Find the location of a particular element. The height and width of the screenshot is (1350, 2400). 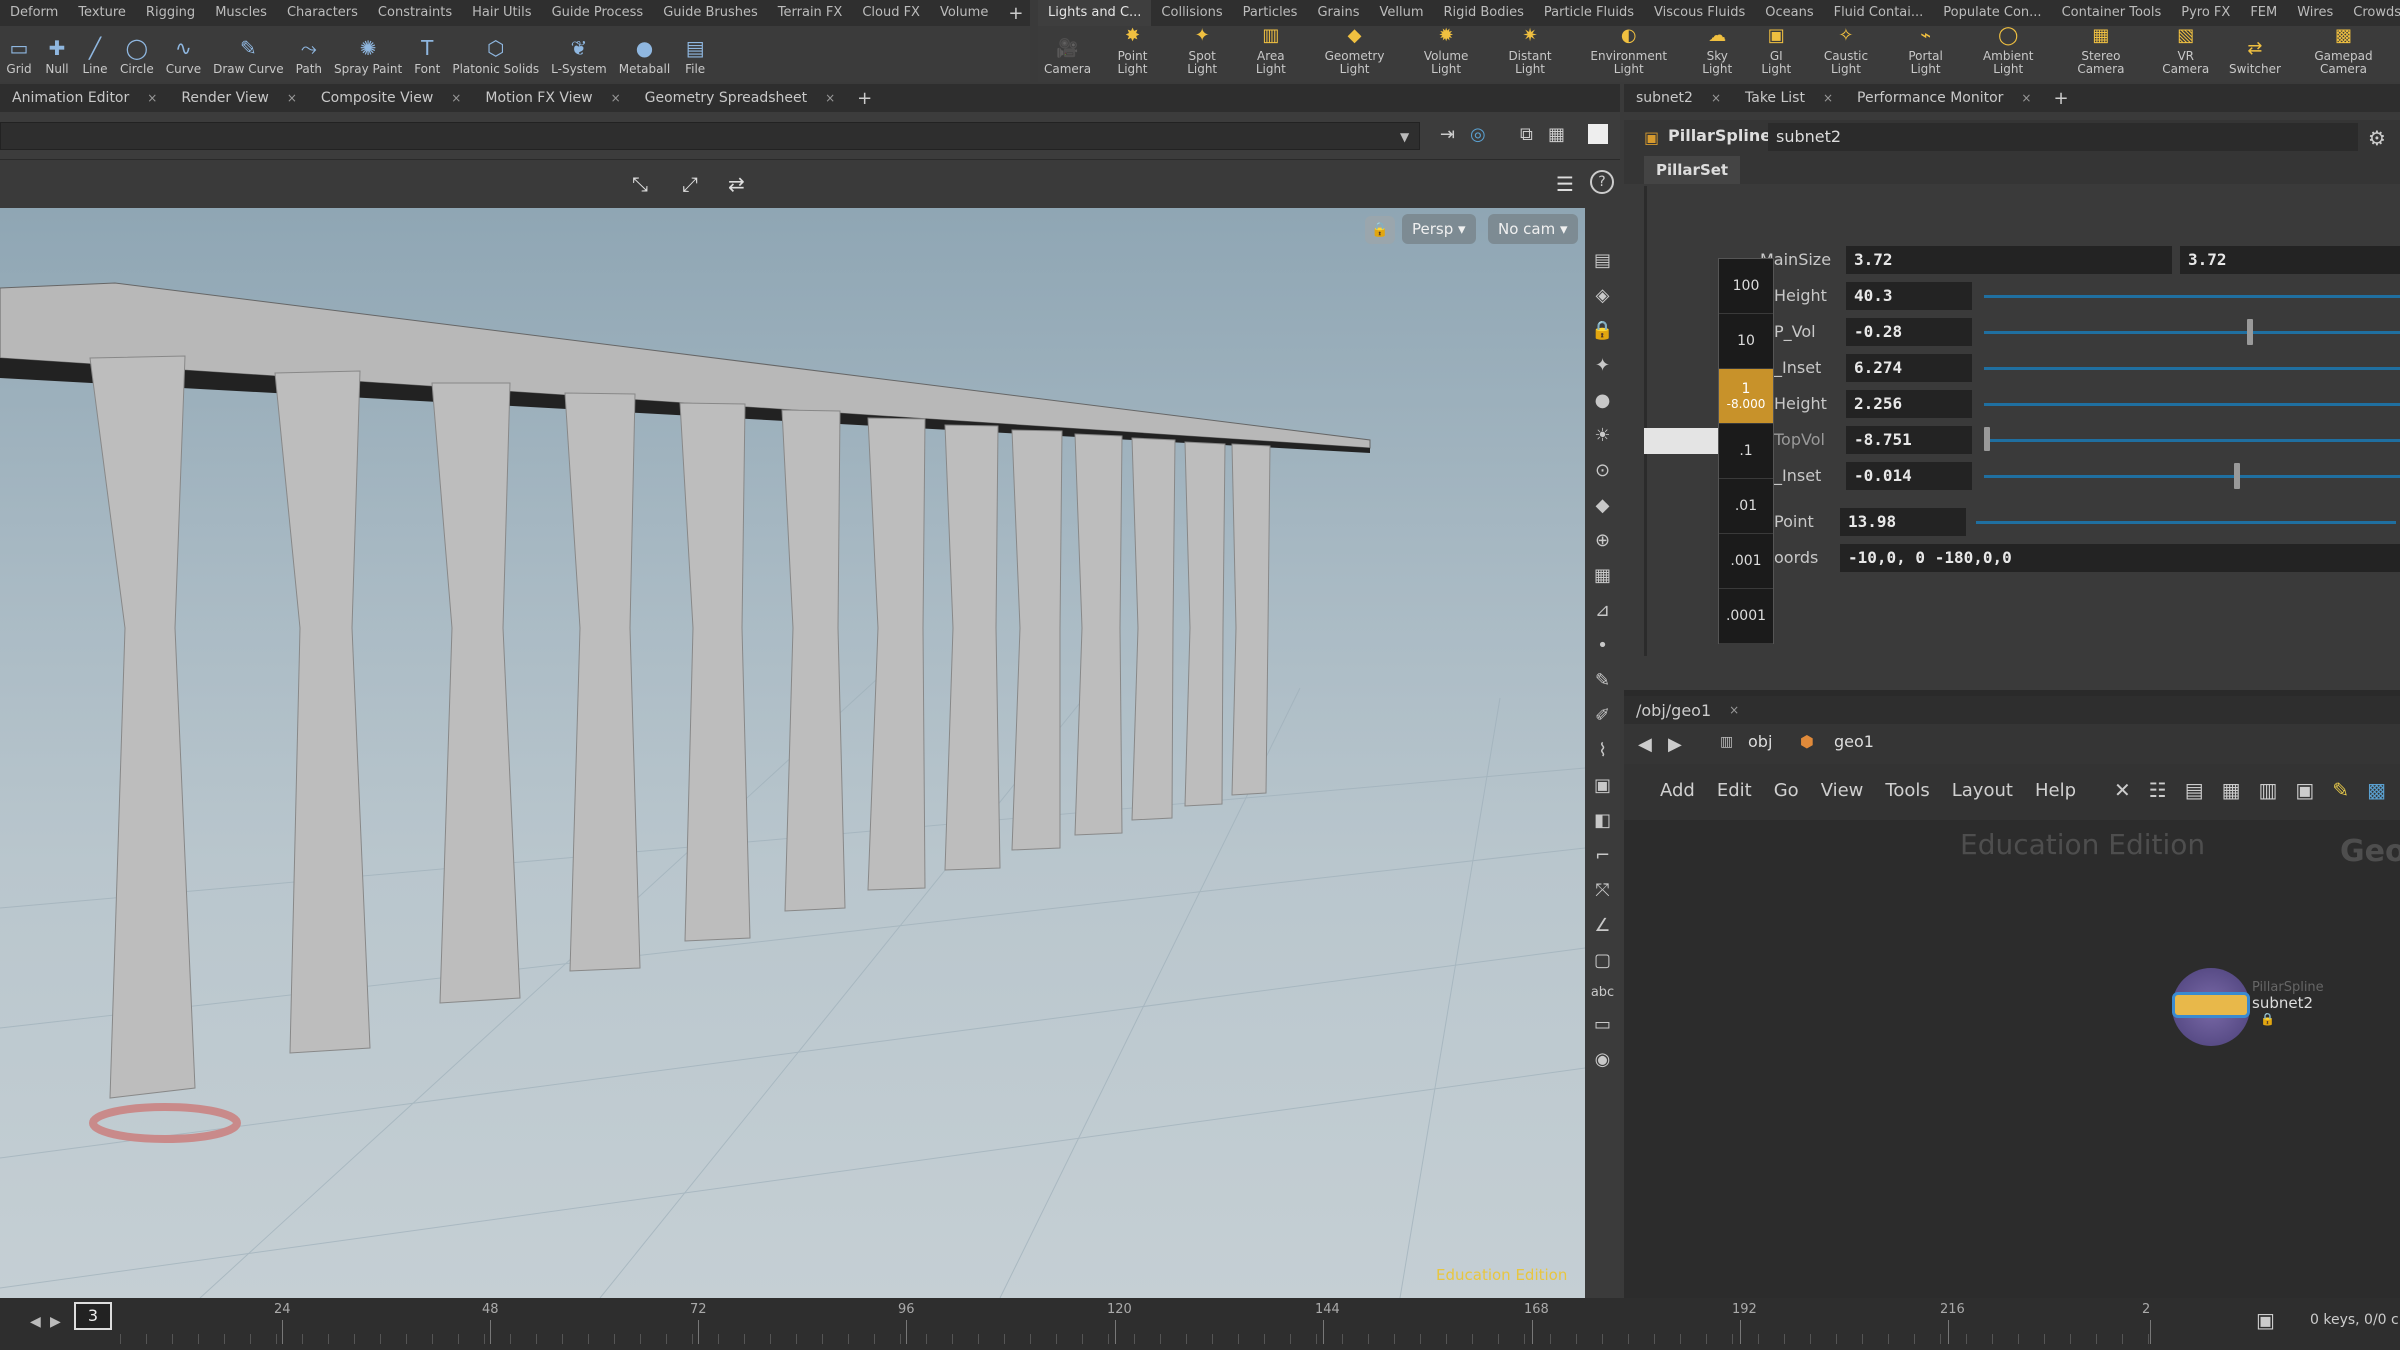

note-icon: ✎ is located at coordinates (2340, 790).